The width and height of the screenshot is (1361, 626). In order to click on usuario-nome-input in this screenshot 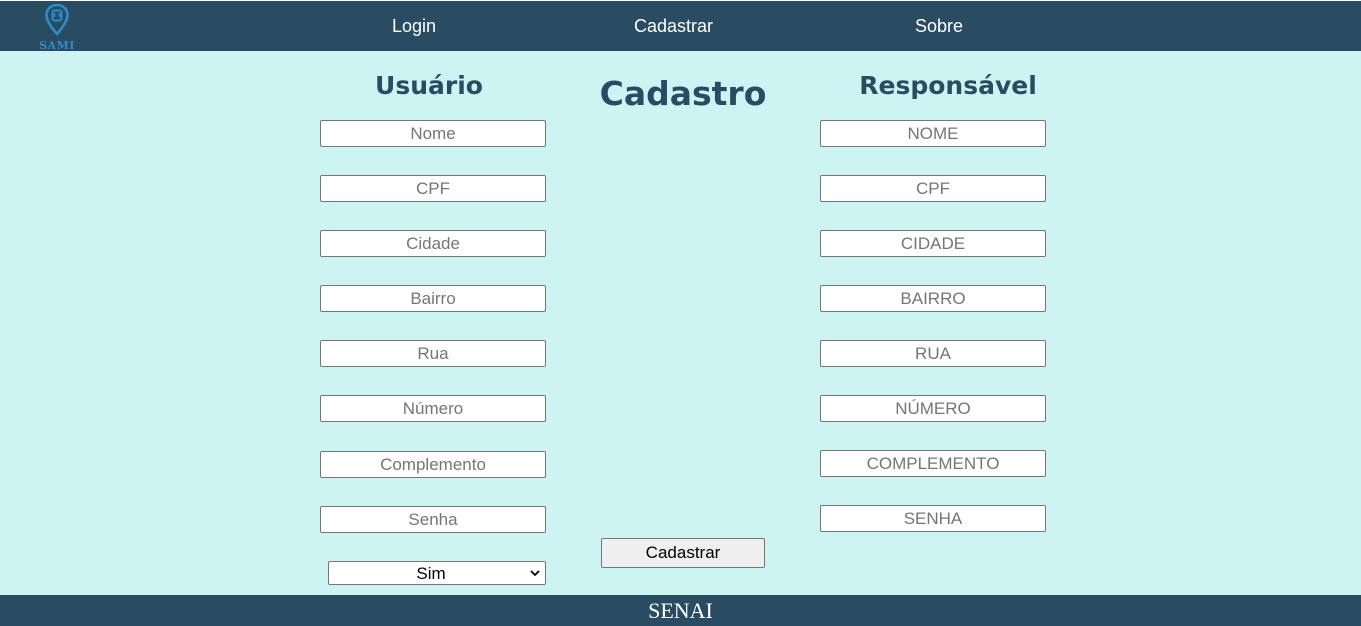, I will do `click(433, 133)`.